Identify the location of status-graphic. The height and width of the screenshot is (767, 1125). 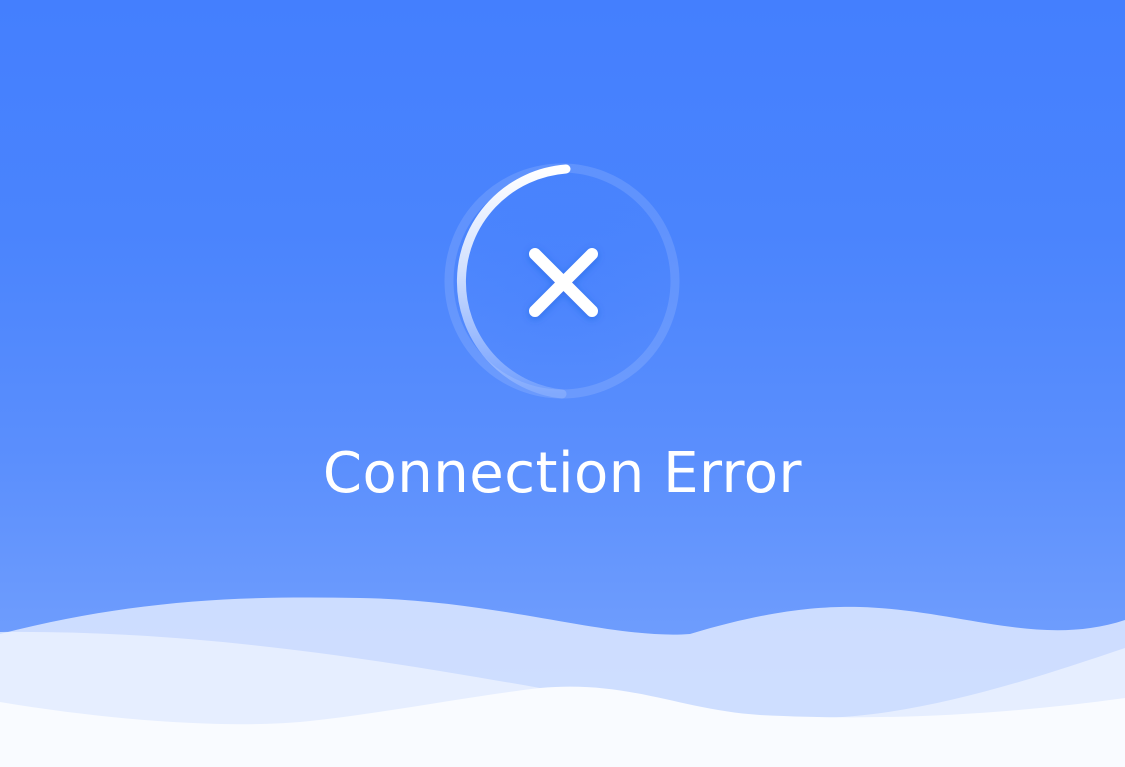
(562, 281).